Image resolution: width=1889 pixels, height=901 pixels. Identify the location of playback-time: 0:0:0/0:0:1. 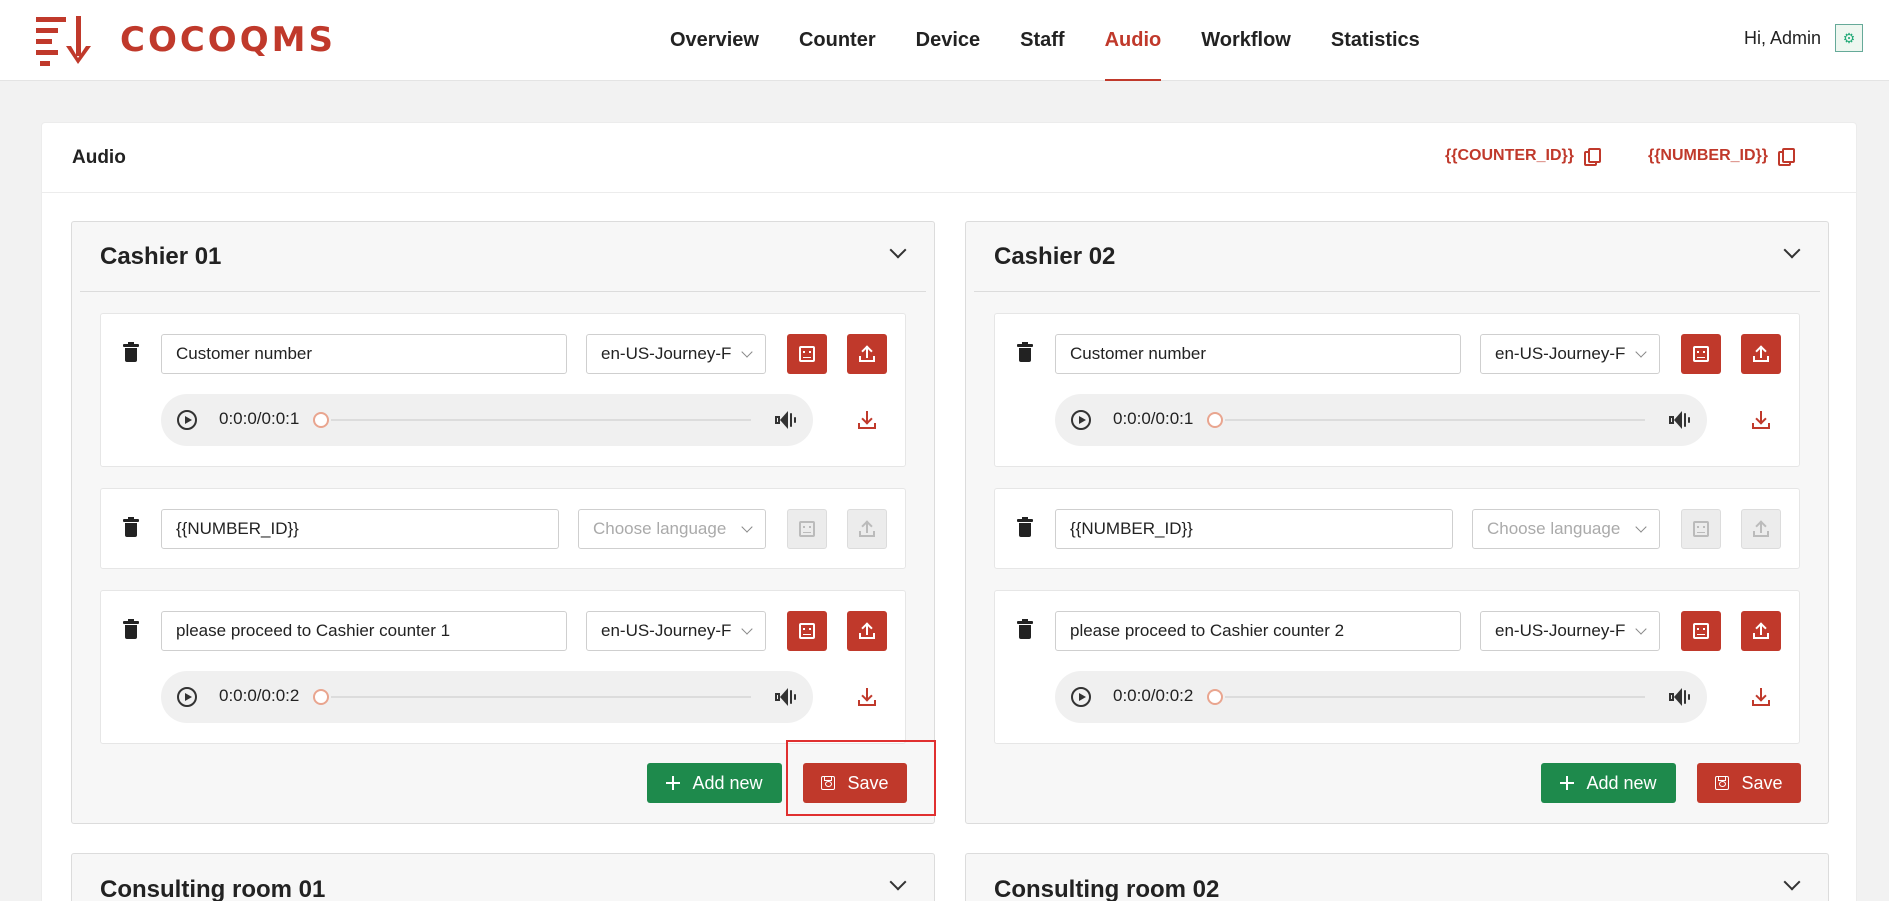
(259, 418).